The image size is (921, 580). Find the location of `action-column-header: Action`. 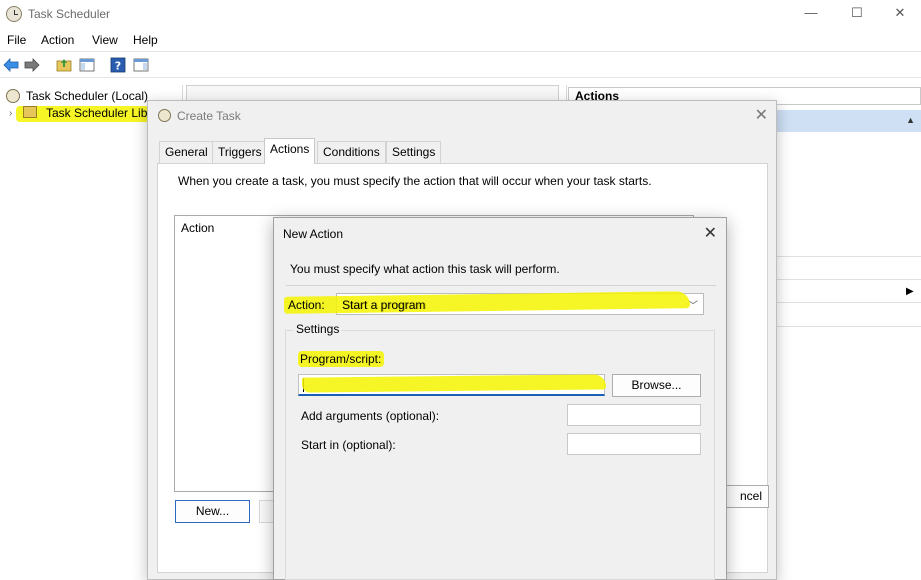

action-column-header: Action is located at coordinates (197, 228).